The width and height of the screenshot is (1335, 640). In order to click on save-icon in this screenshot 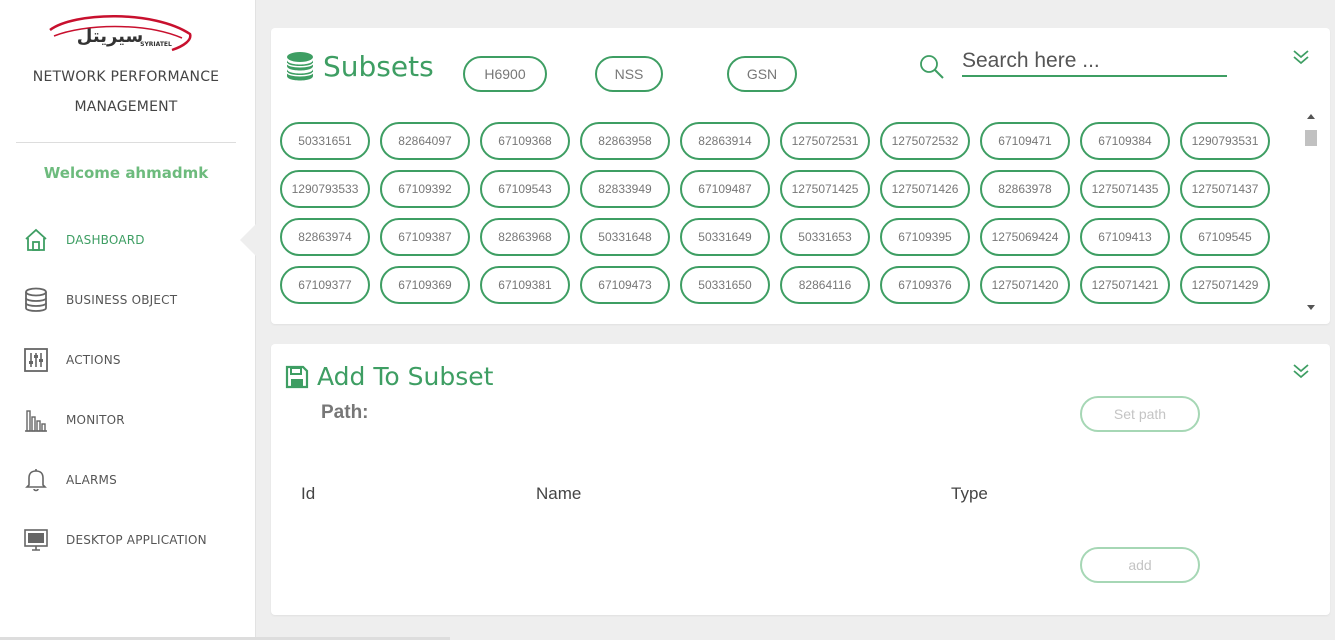, I will do `click(297, 377)`.